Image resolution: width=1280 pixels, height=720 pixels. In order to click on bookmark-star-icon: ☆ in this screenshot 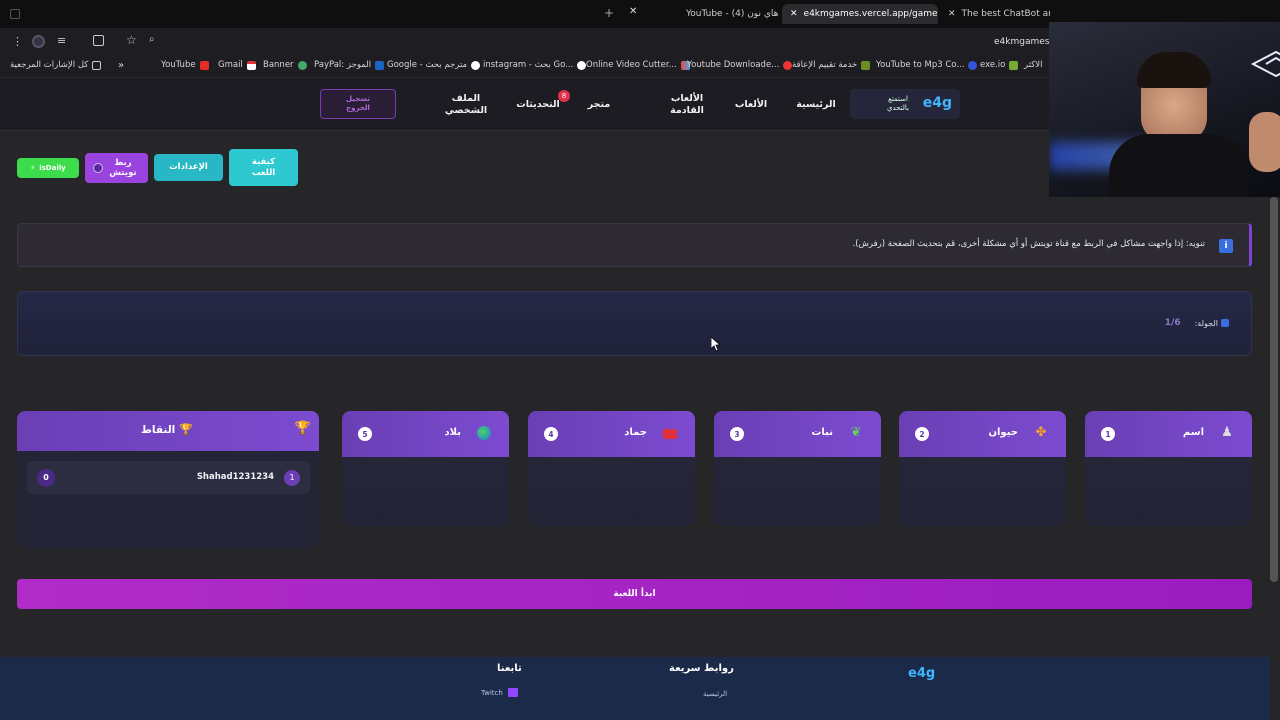, I will do `click(131, 40)`.